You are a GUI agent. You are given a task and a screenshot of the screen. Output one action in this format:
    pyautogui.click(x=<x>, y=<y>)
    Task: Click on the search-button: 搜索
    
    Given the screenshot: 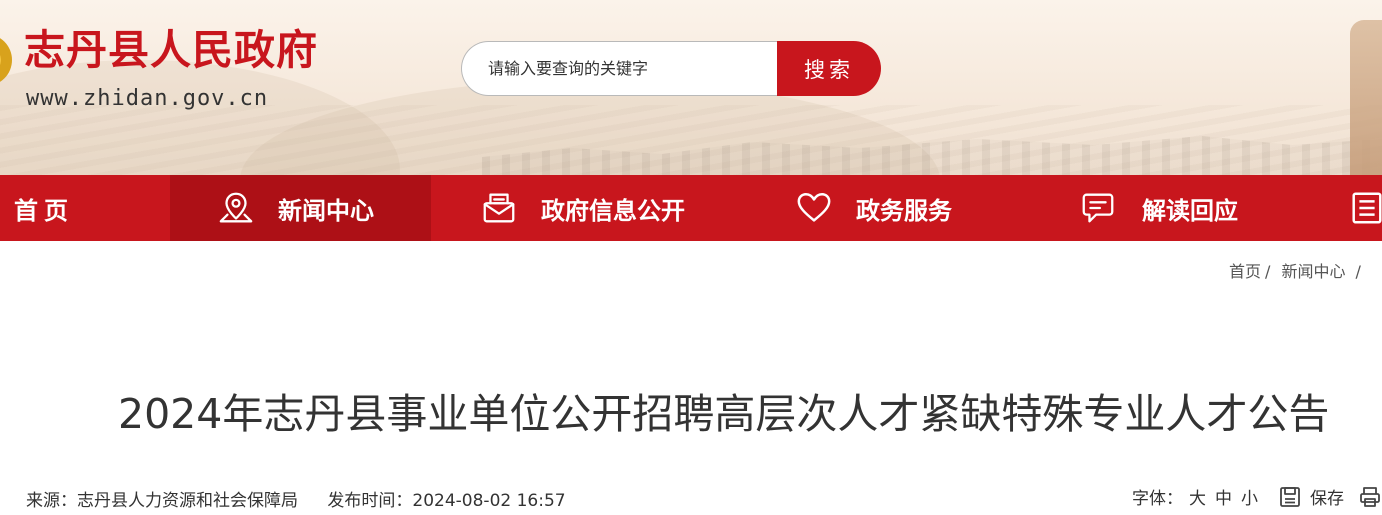 What is the action you would take?
    pyautogui.click(x=829, y=68)
    